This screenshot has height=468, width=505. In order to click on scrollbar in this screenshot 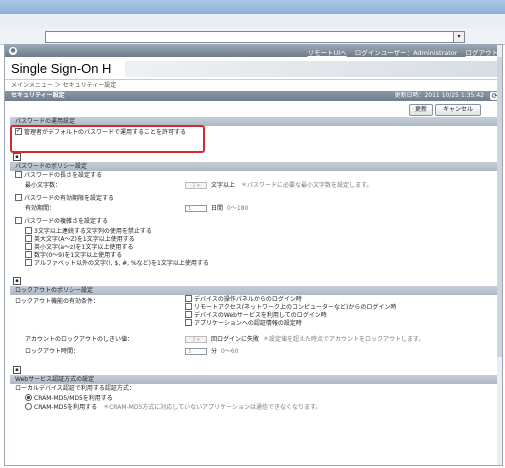, I will do `click(499, 255)`.